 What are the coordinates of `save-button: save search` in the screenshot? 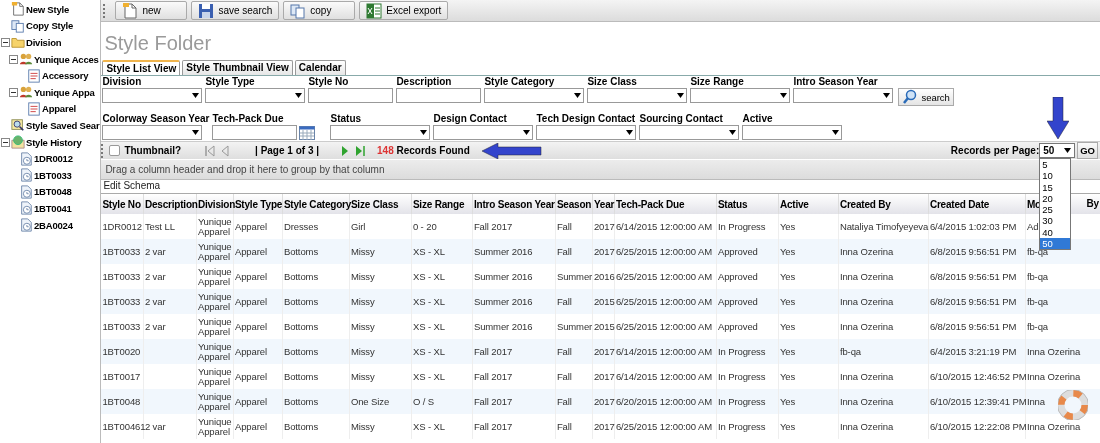 It's located at (235, 10).